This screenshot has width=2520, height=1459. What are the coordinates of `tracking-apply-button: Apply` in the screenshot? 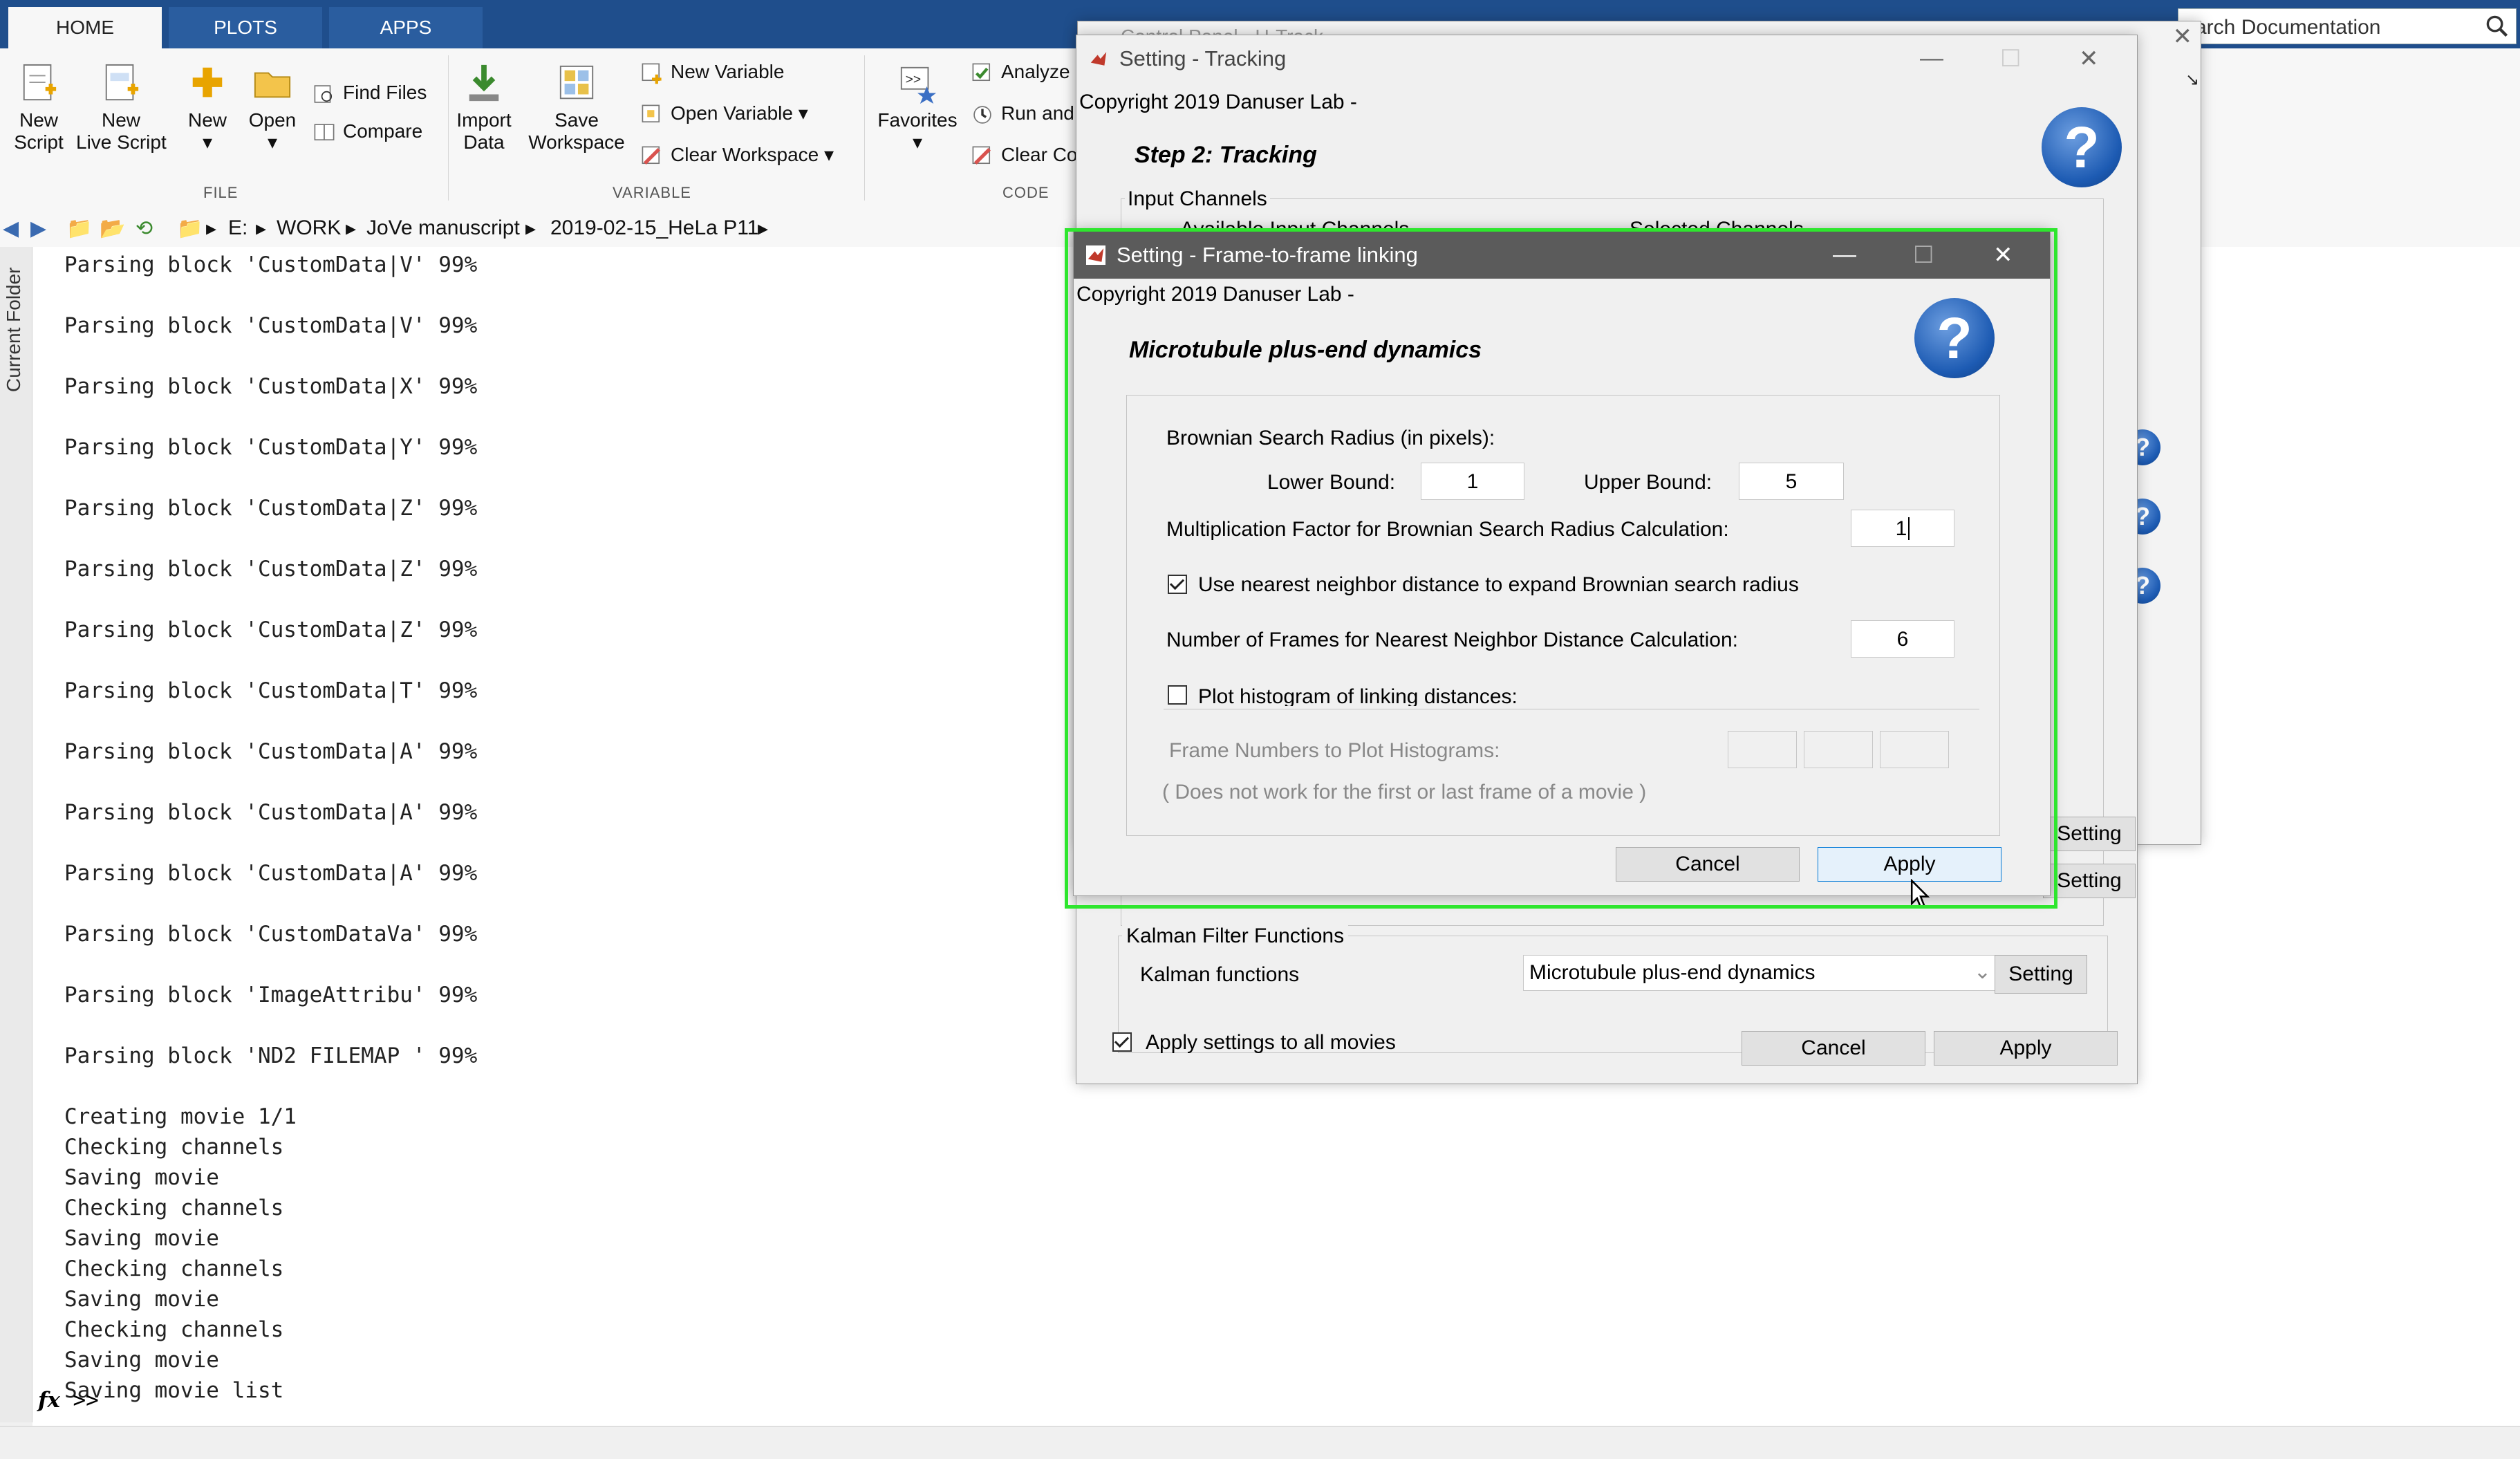 It's located at (2026, 1048).